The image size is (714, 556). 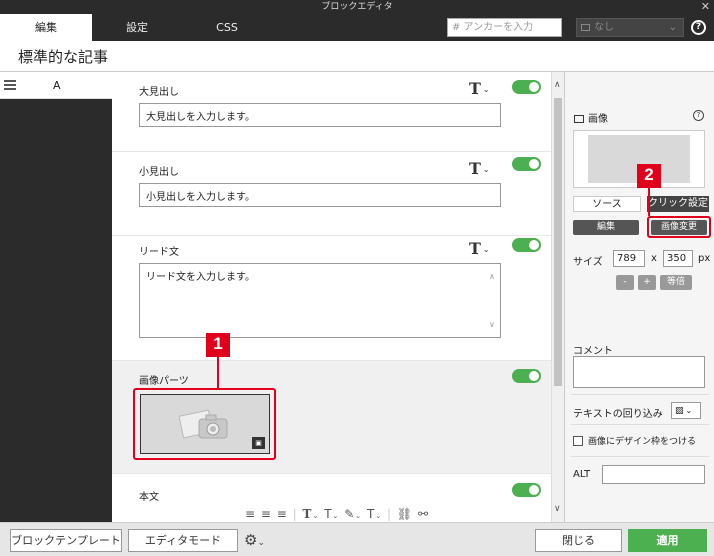 I want to click on block-list-panel: A, so click(x=56, y=297).